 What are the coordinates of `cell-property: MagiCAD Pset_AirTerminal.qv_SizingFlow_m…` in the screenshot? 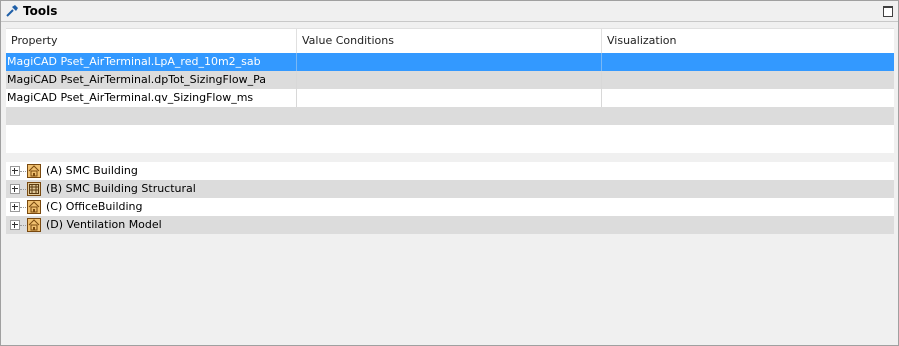 It's located at (151, 98).